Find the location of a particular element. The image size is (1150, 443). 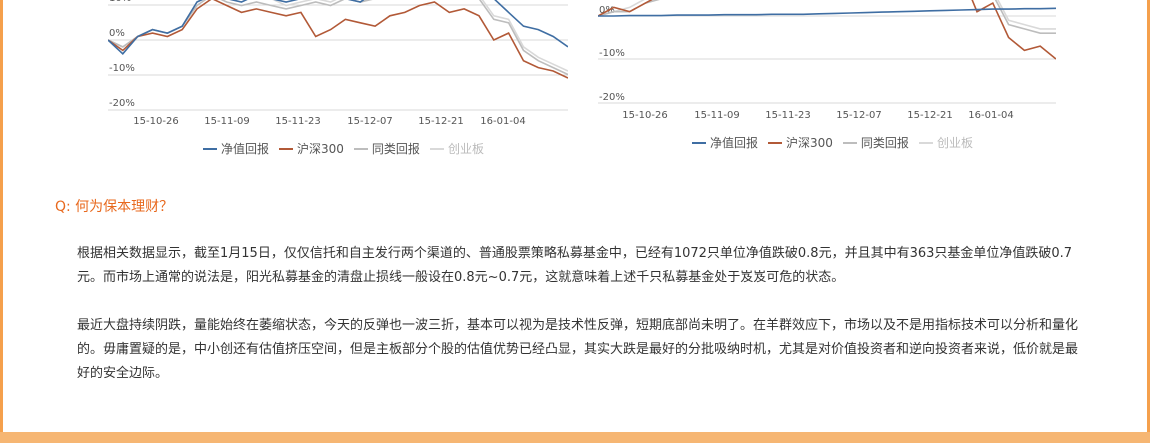

question-heading: Q: 何为保本理财？ is located at coordinates (114, 207).